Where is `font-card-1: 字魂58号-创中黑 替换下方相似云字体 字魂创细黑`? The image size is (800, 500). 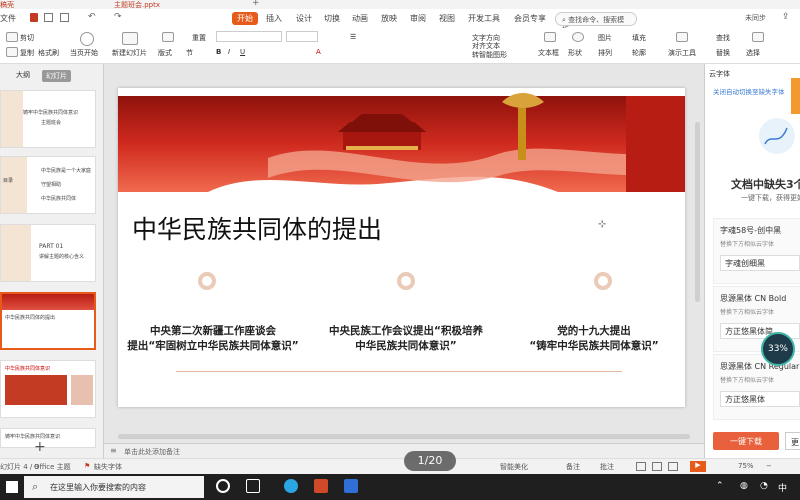
font-card-1: 字魂58号-创中黑 替换下方相似云字体 字魂创细黑 is located at coordinates (756, 251).